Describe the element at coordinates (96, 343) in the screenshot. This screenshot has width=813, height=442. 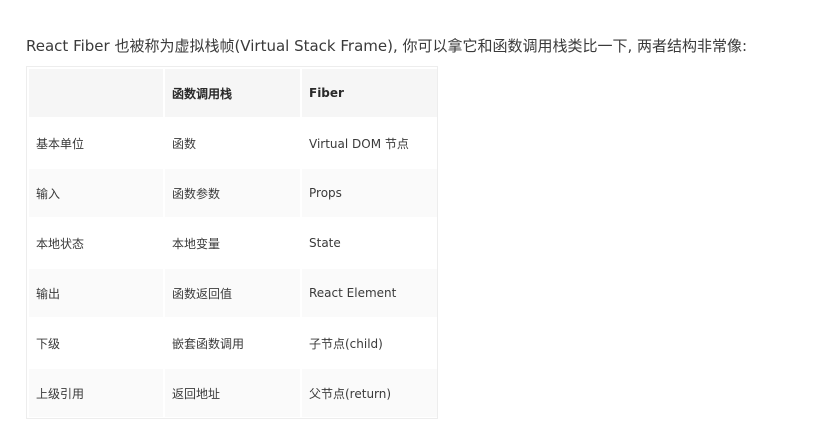
I see `row-label-cell: 下级` at that location.